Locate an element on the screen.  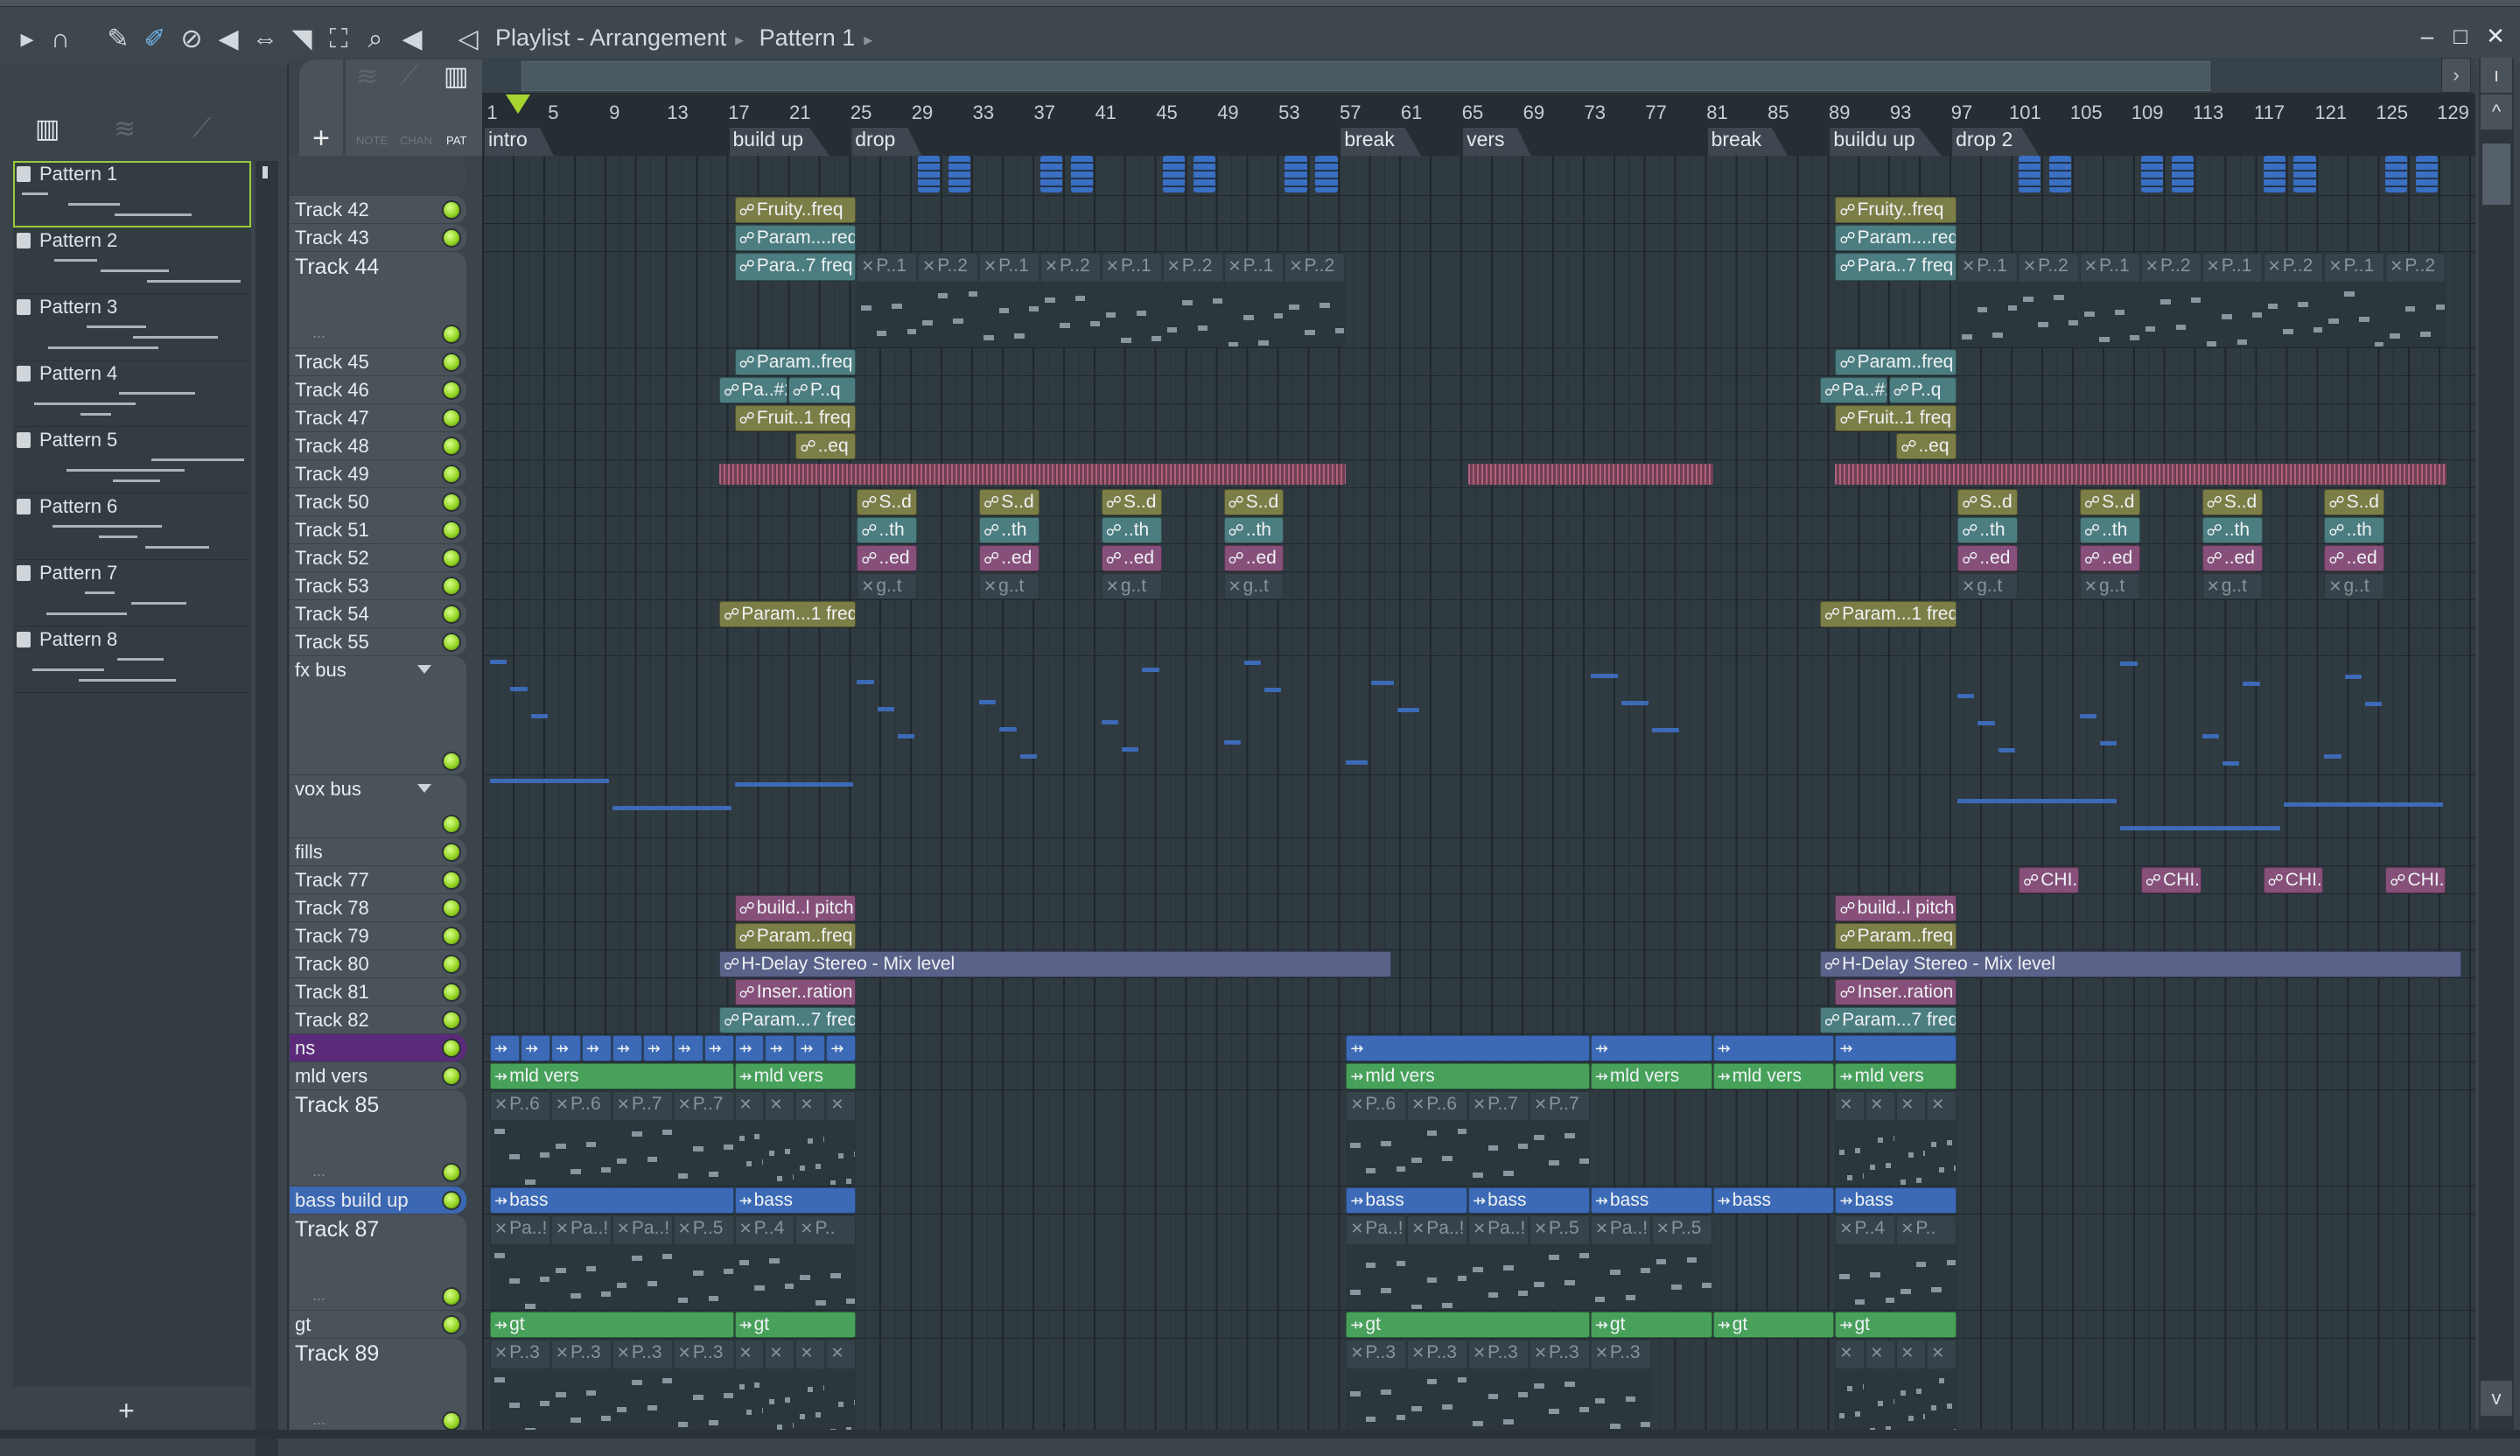
pattern-item: Pattern 3 is located at coordinates (132, 327).